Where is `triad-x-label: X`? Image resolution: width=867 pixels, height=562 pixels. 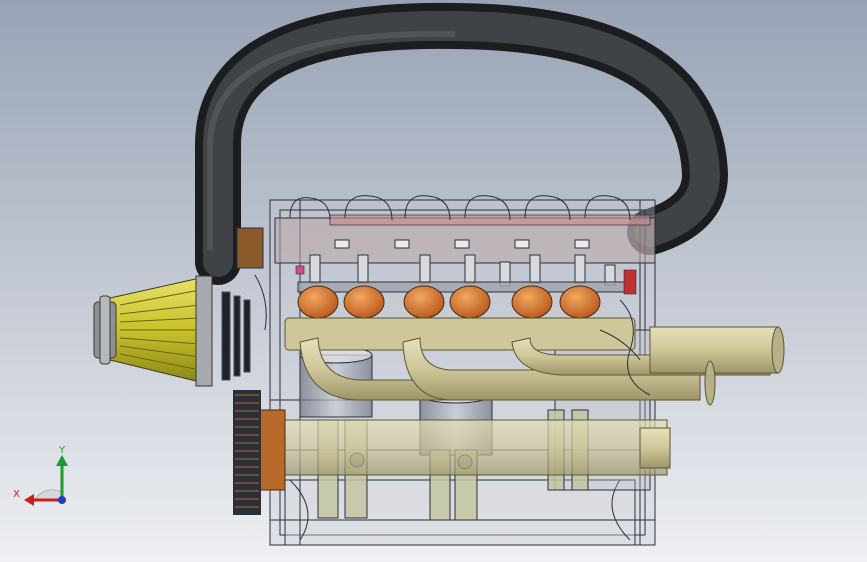 triad-x-label: X is located at coordinates (16, 494).